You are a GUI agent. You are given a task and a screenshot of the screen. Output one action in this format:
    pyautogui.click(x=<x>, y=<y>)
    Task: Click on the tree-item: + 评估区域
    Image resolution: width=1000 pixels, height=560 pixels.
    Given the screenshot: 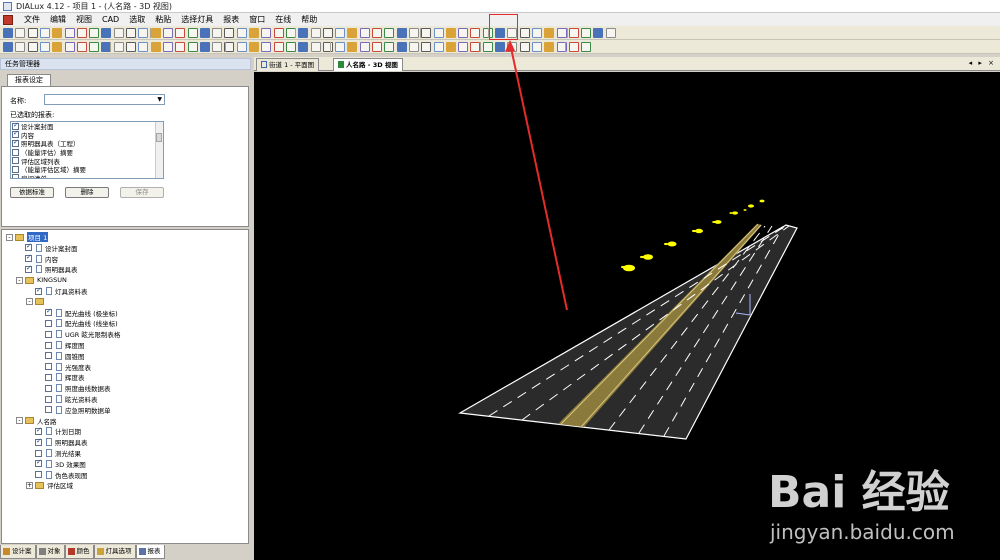 What is the action you would take?
    pyautogui.click(x=49, y=485)
    